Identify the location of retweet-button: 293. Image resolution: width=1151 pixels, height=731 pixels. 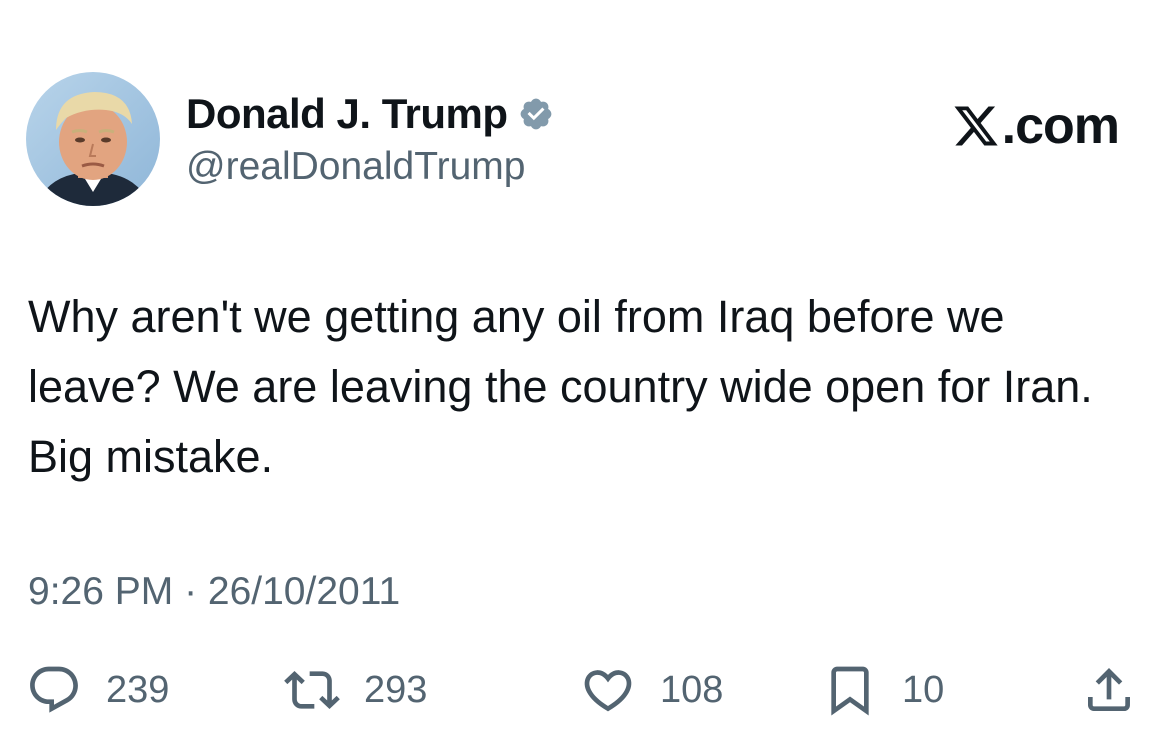
(355, 690).